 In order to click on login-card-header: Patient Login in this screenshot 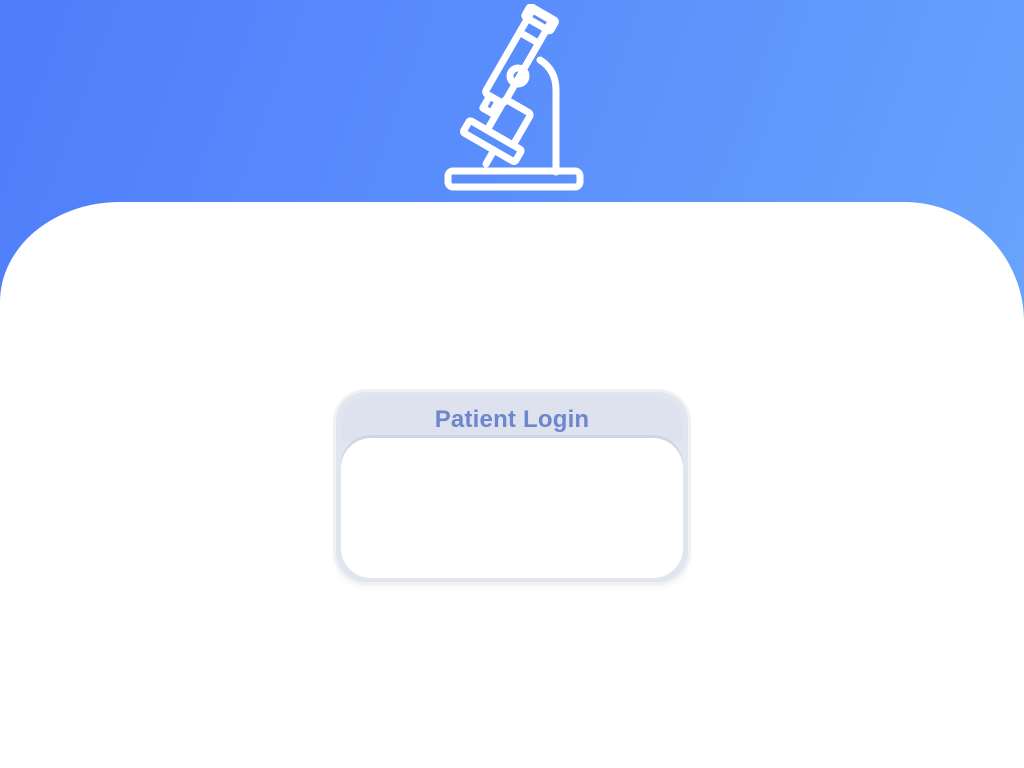, I will do `click(512, 419)`.